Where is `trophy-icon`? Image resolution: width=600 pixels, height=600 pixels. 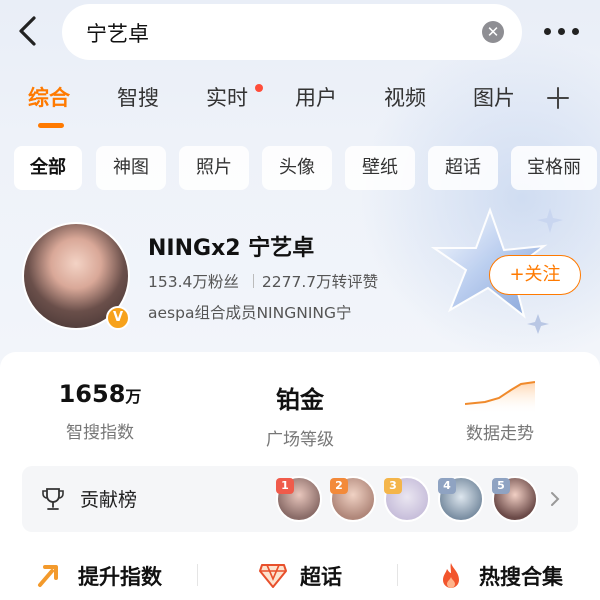 trophy-icon is located at coordinates (53, 499).